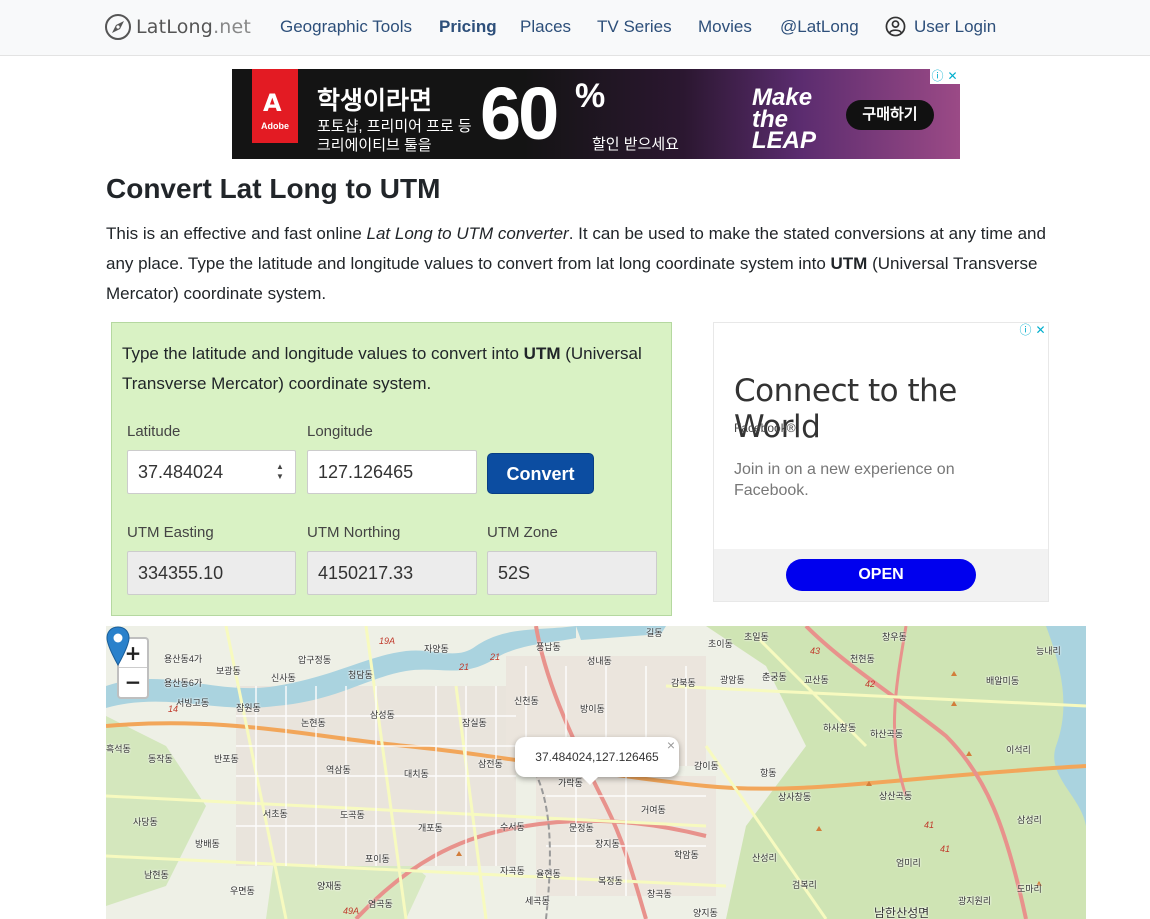 This screenshot has width=1150, height=919. Describe the element at coordinates (183, 659) in the screenshot. I see `map-label: 용산동4가` at that location.